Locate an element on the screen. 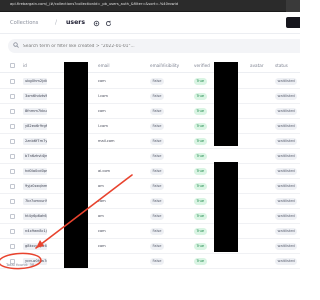 The width and height of the screenshot is (320, 300). table-row: b7n6zhvt4jml3k False True waitlisted is located at coordinates (150, 156).